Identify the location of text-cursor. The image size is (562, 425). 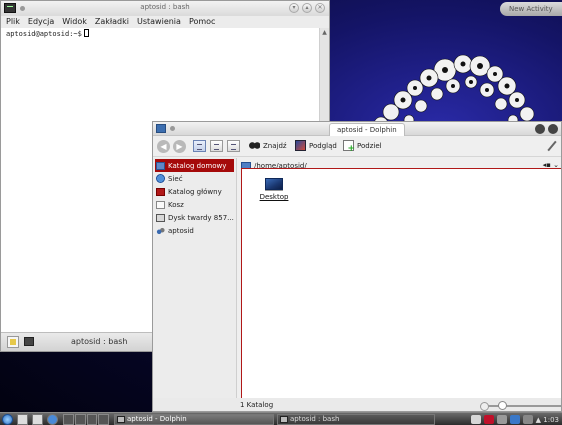
(86, 33).